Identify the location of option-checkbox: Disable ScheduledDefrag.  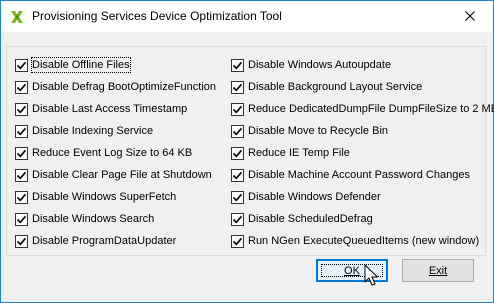
(302, 219).